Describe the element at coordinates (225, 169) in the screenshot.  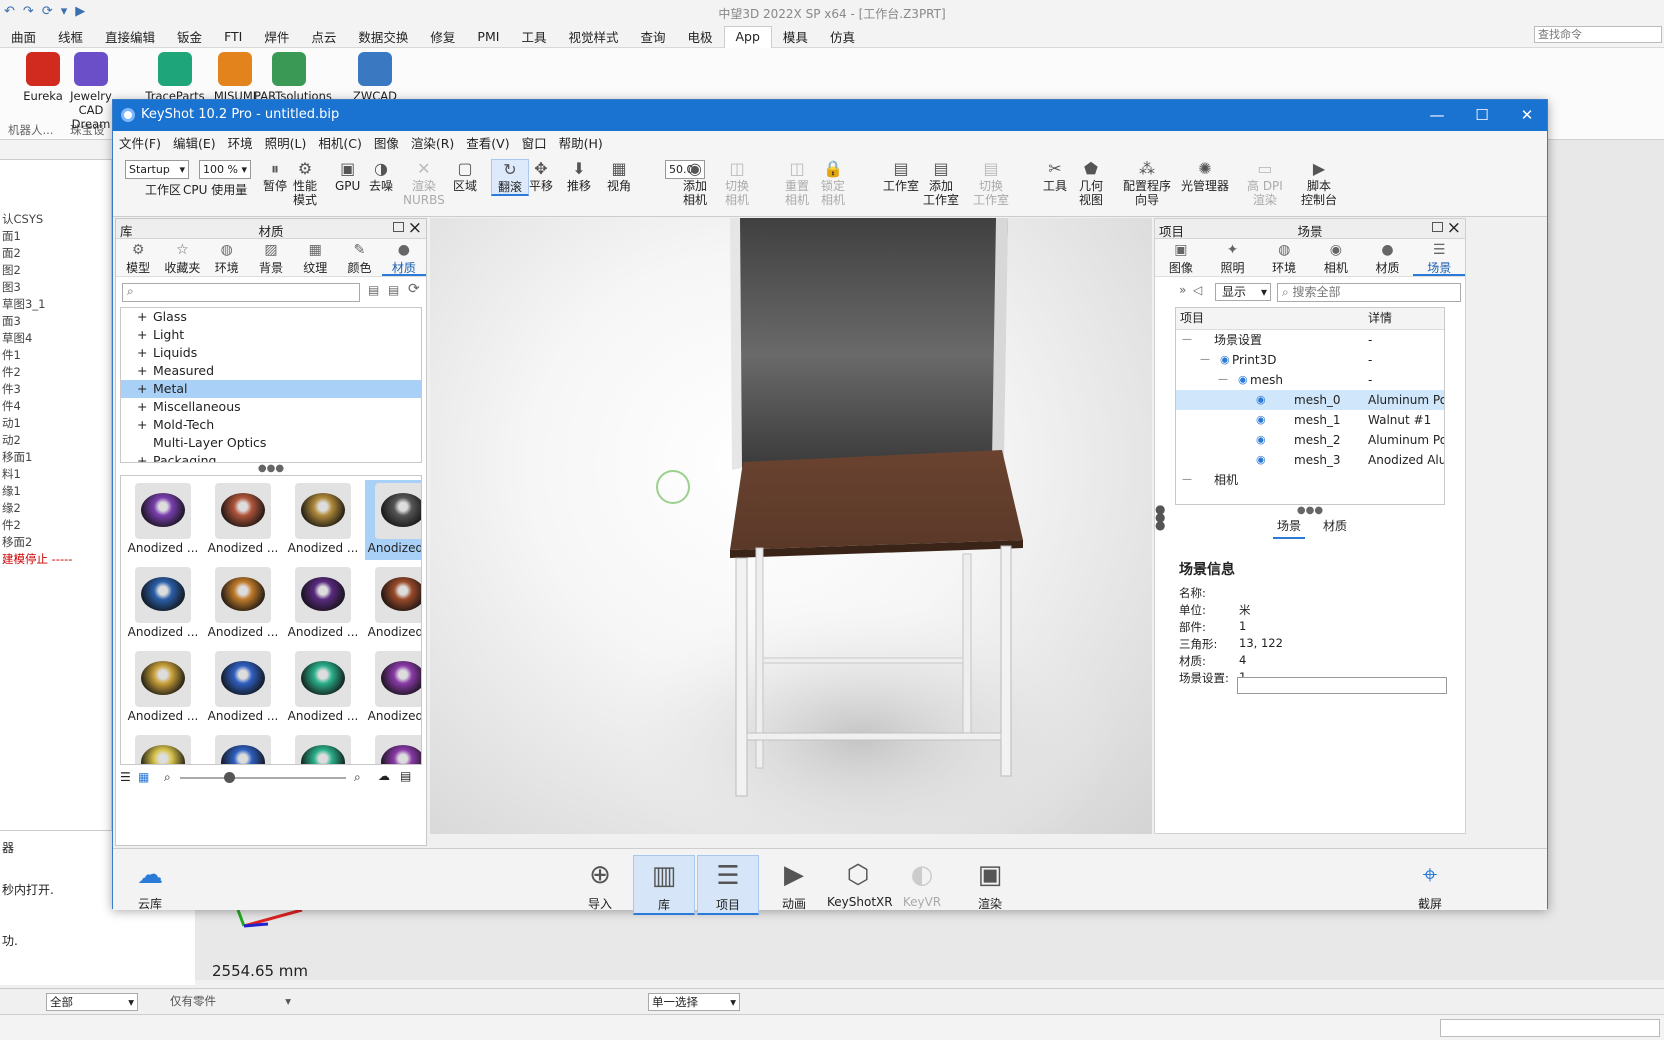
I see `zoom-select: 100 % ▾` at that location.